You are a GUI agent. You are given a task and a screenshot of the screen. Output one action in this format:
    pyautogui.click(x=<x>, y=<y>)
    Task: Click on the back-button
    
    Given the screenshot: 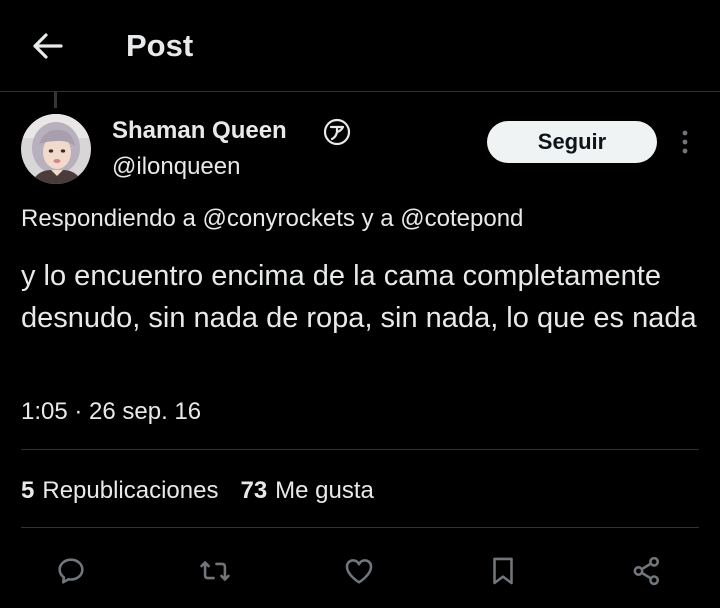 What is the action you would take?
    pyautogui.click(x=48, y=46)
    